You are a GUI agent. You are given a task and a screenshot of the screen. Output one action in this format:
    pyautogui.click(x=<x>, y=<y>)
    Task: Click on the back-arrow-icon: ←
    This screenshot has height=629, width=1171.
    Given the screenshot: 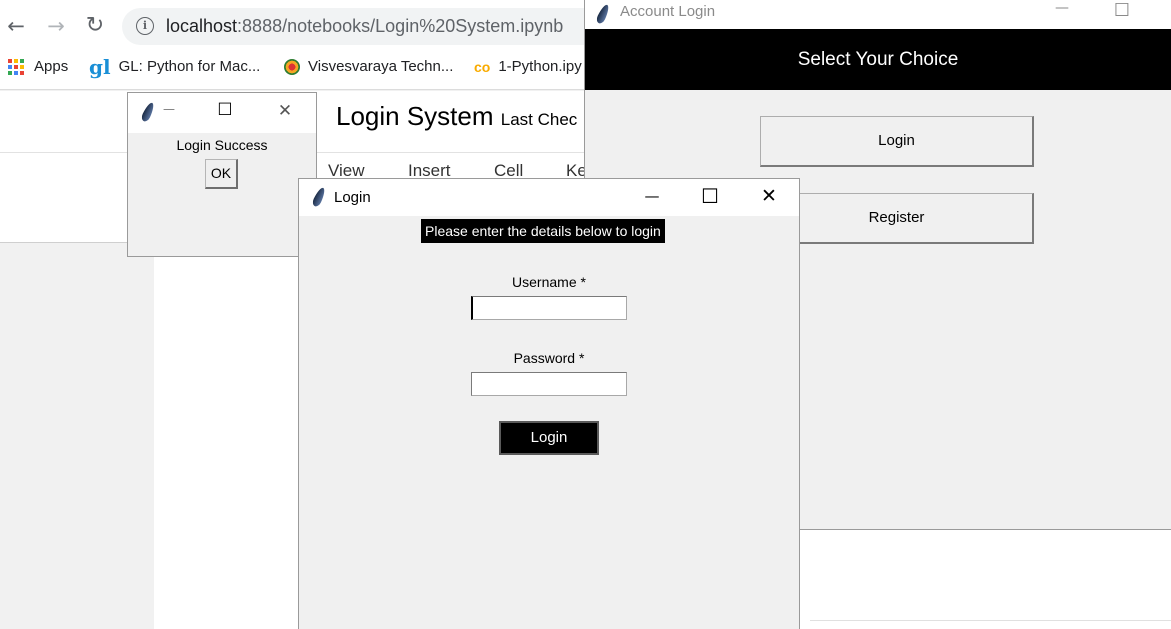 What is the action you would take?
    pyautogui.click(x=16, y=26)
    